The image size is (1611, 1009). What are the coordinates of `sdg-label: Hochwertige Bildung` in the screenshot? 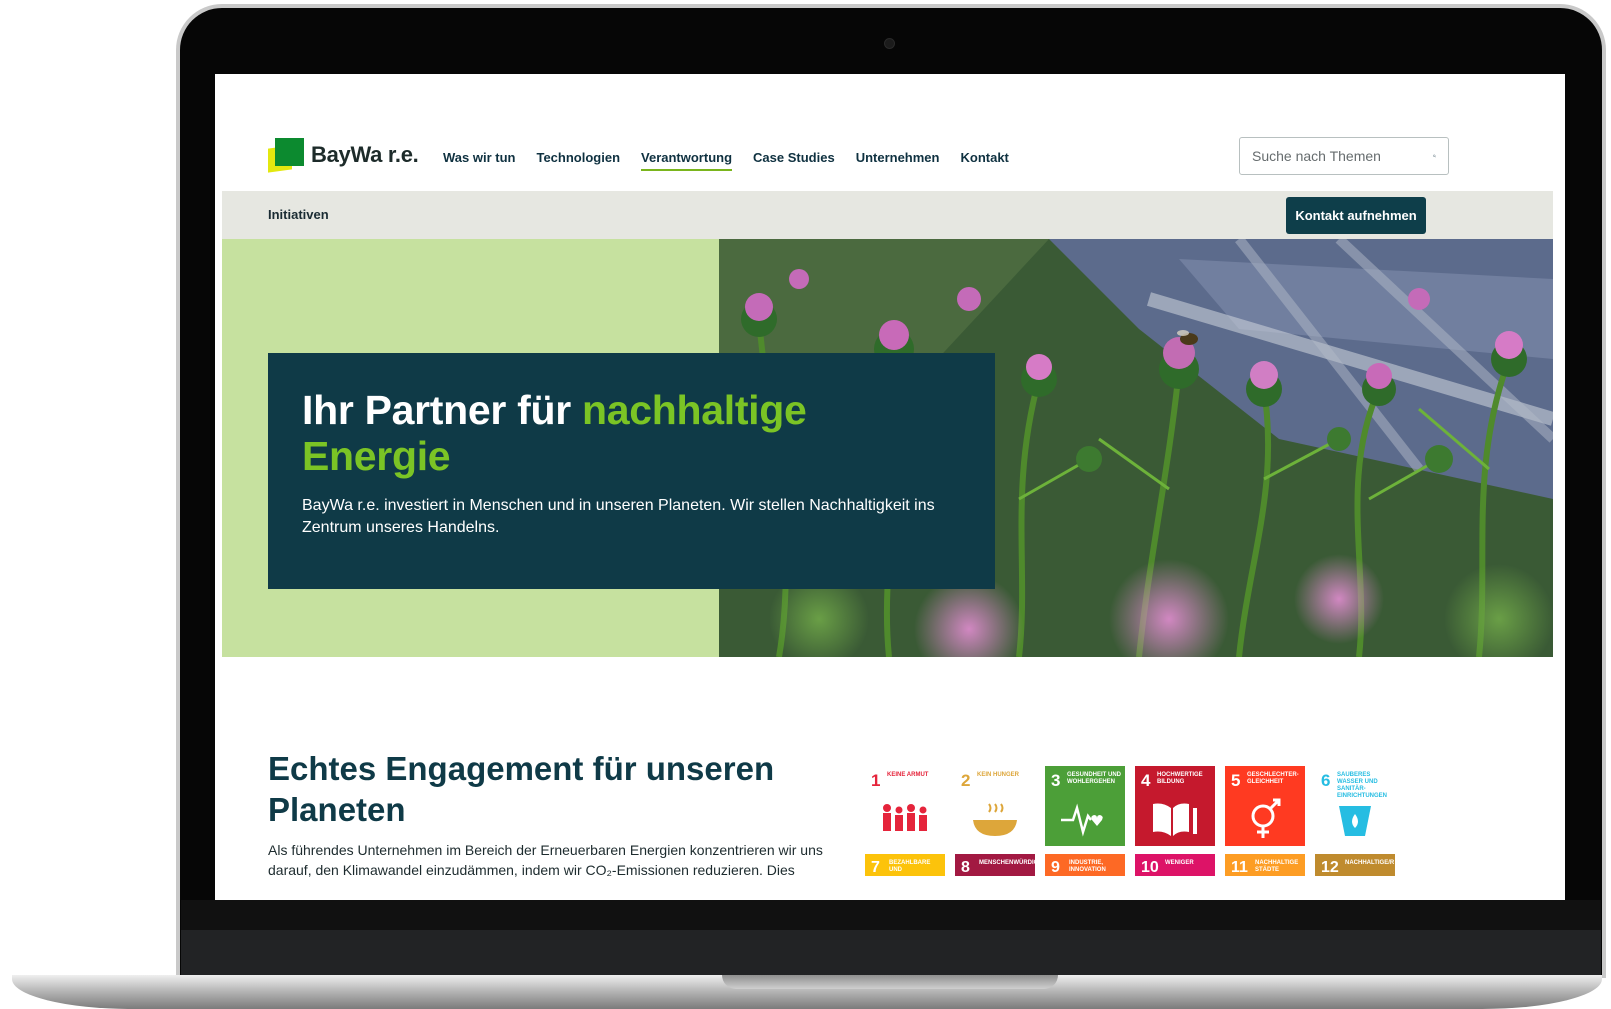 It's located at (1180, 778).